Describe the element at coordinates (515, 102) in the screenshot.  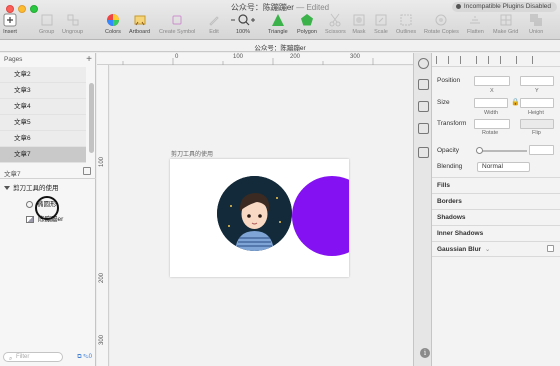
I see `lock-ratio-icon: 🔒` at that location.